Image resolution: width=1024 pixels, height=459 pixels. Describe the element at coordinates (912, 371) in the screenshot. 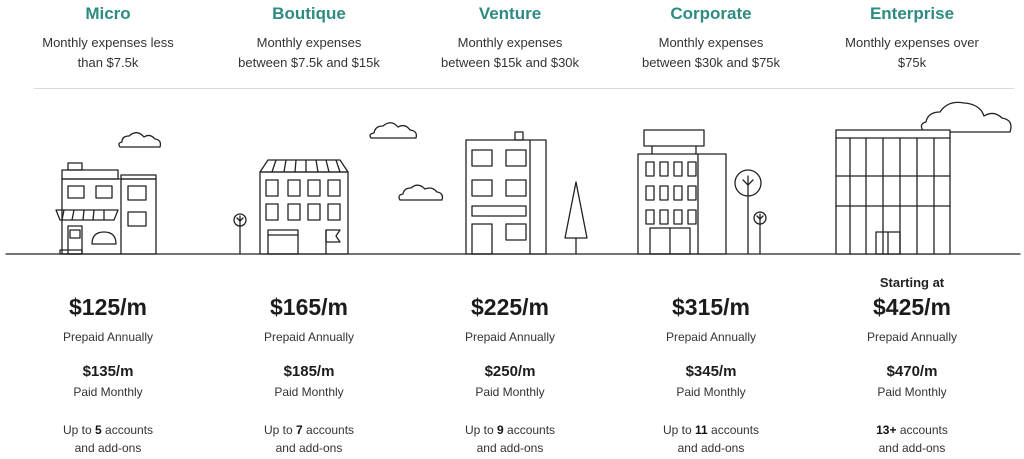

I see `monthly-price: $470/m` at that location.